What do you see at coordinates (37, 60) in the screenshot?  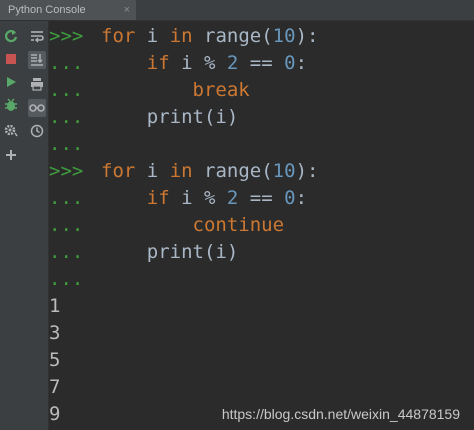 I see `scroll-to-end-icon` at bounding box center [37, 60].